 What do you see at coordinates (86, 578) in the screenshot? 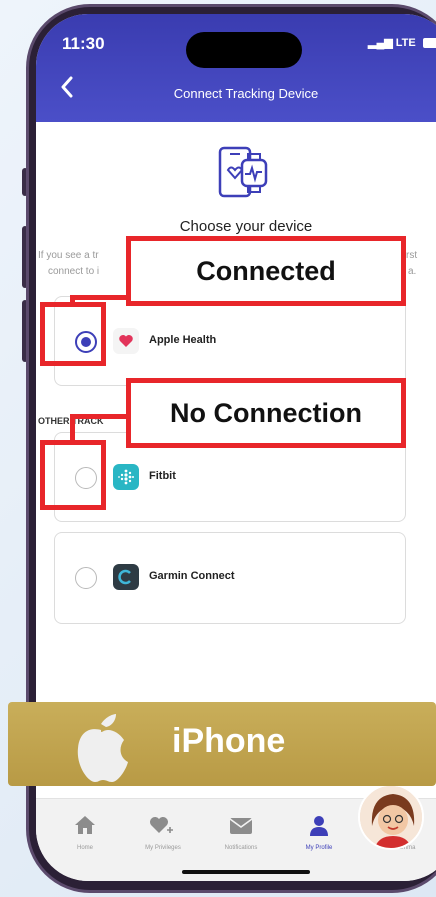
I see `radio-garmin` at bounding box center [86, 578].